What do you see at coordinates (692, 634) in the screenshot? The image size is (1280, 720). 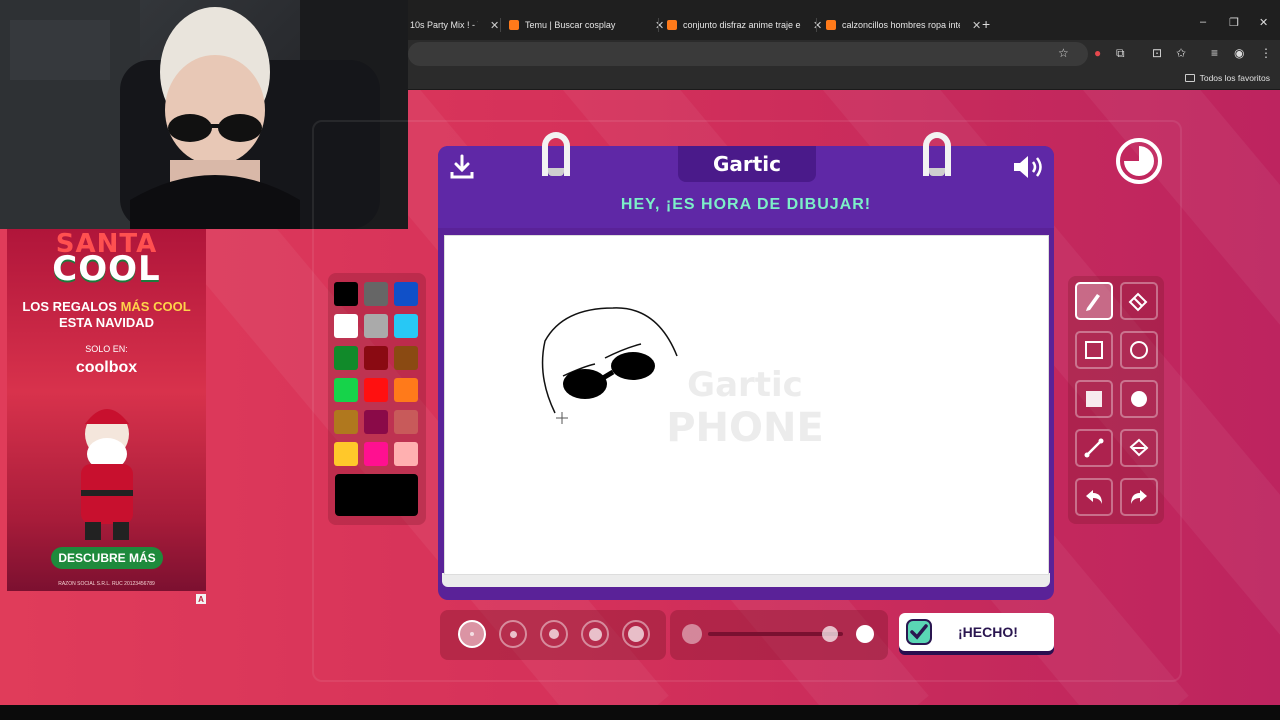 I see `opacity-min-indicator` at bounding box center [692, 634].